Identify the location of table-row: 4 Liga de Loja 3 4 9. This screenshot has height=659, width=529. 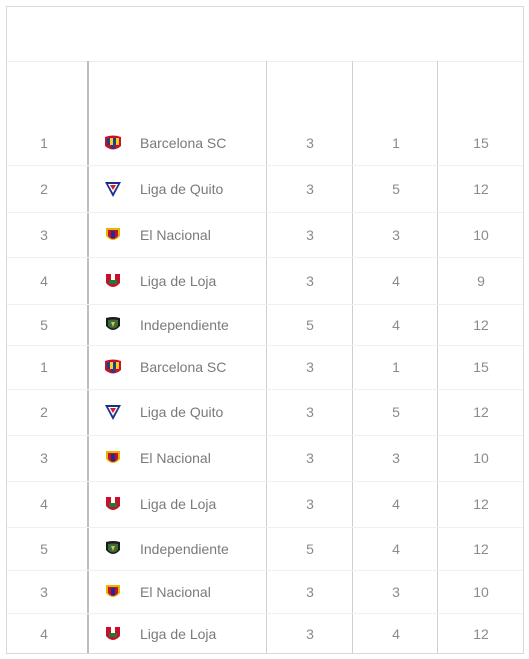
(265, 281).